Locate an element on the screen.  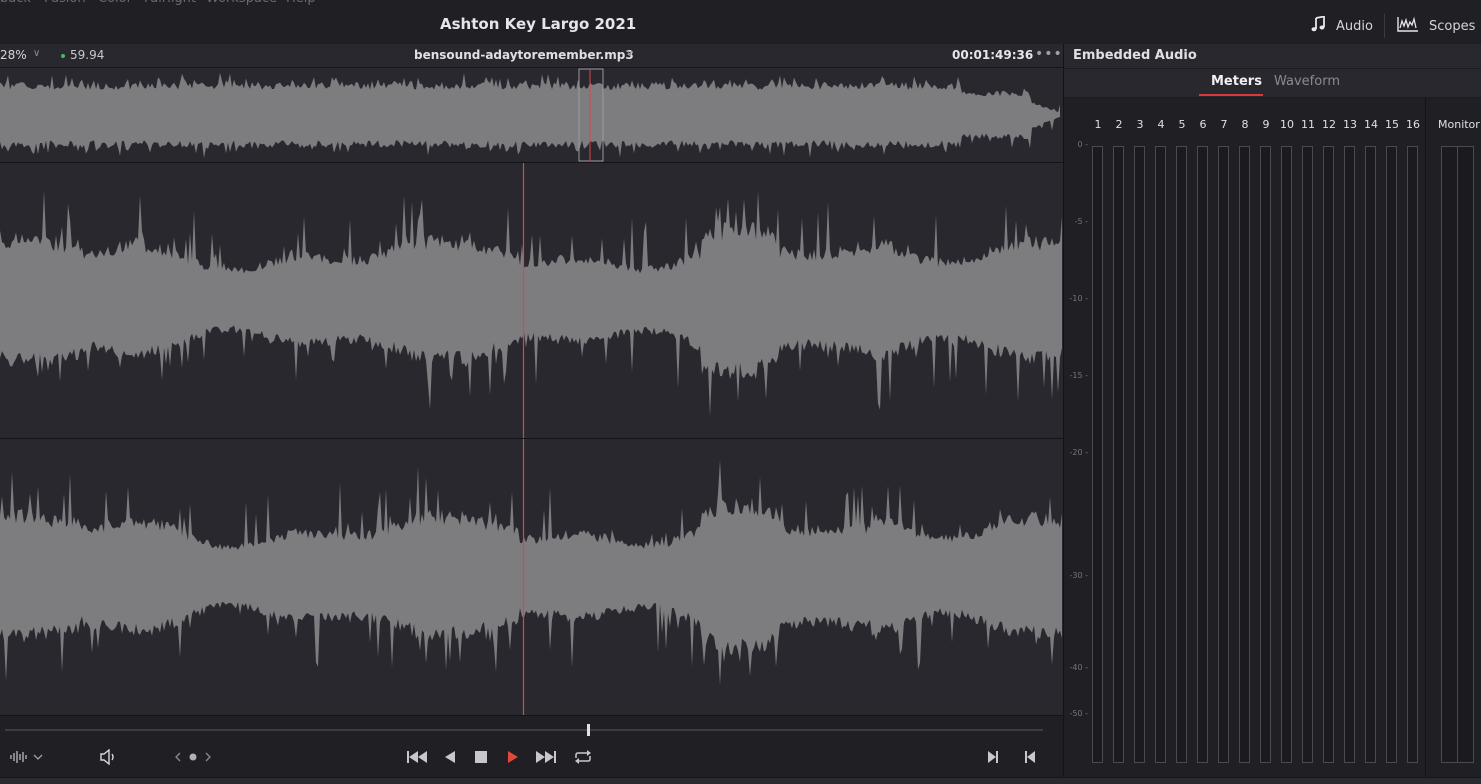
channel-divider is located at coordinates (531, 438).